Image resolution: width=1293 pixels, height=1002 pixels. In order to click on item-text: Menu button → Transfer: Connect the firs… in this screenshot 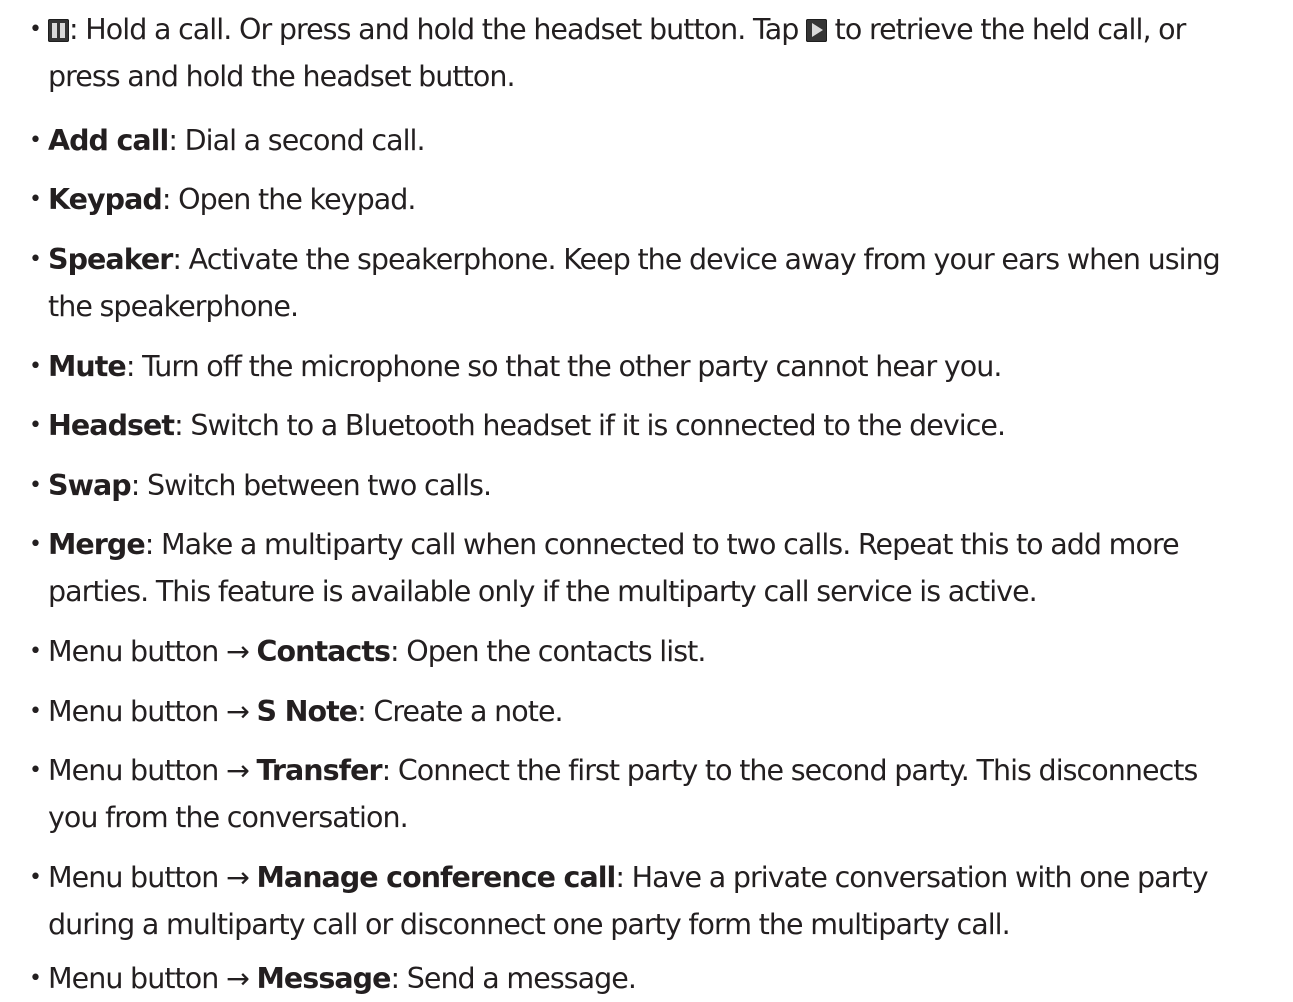, I will do `click(623, 794)`.